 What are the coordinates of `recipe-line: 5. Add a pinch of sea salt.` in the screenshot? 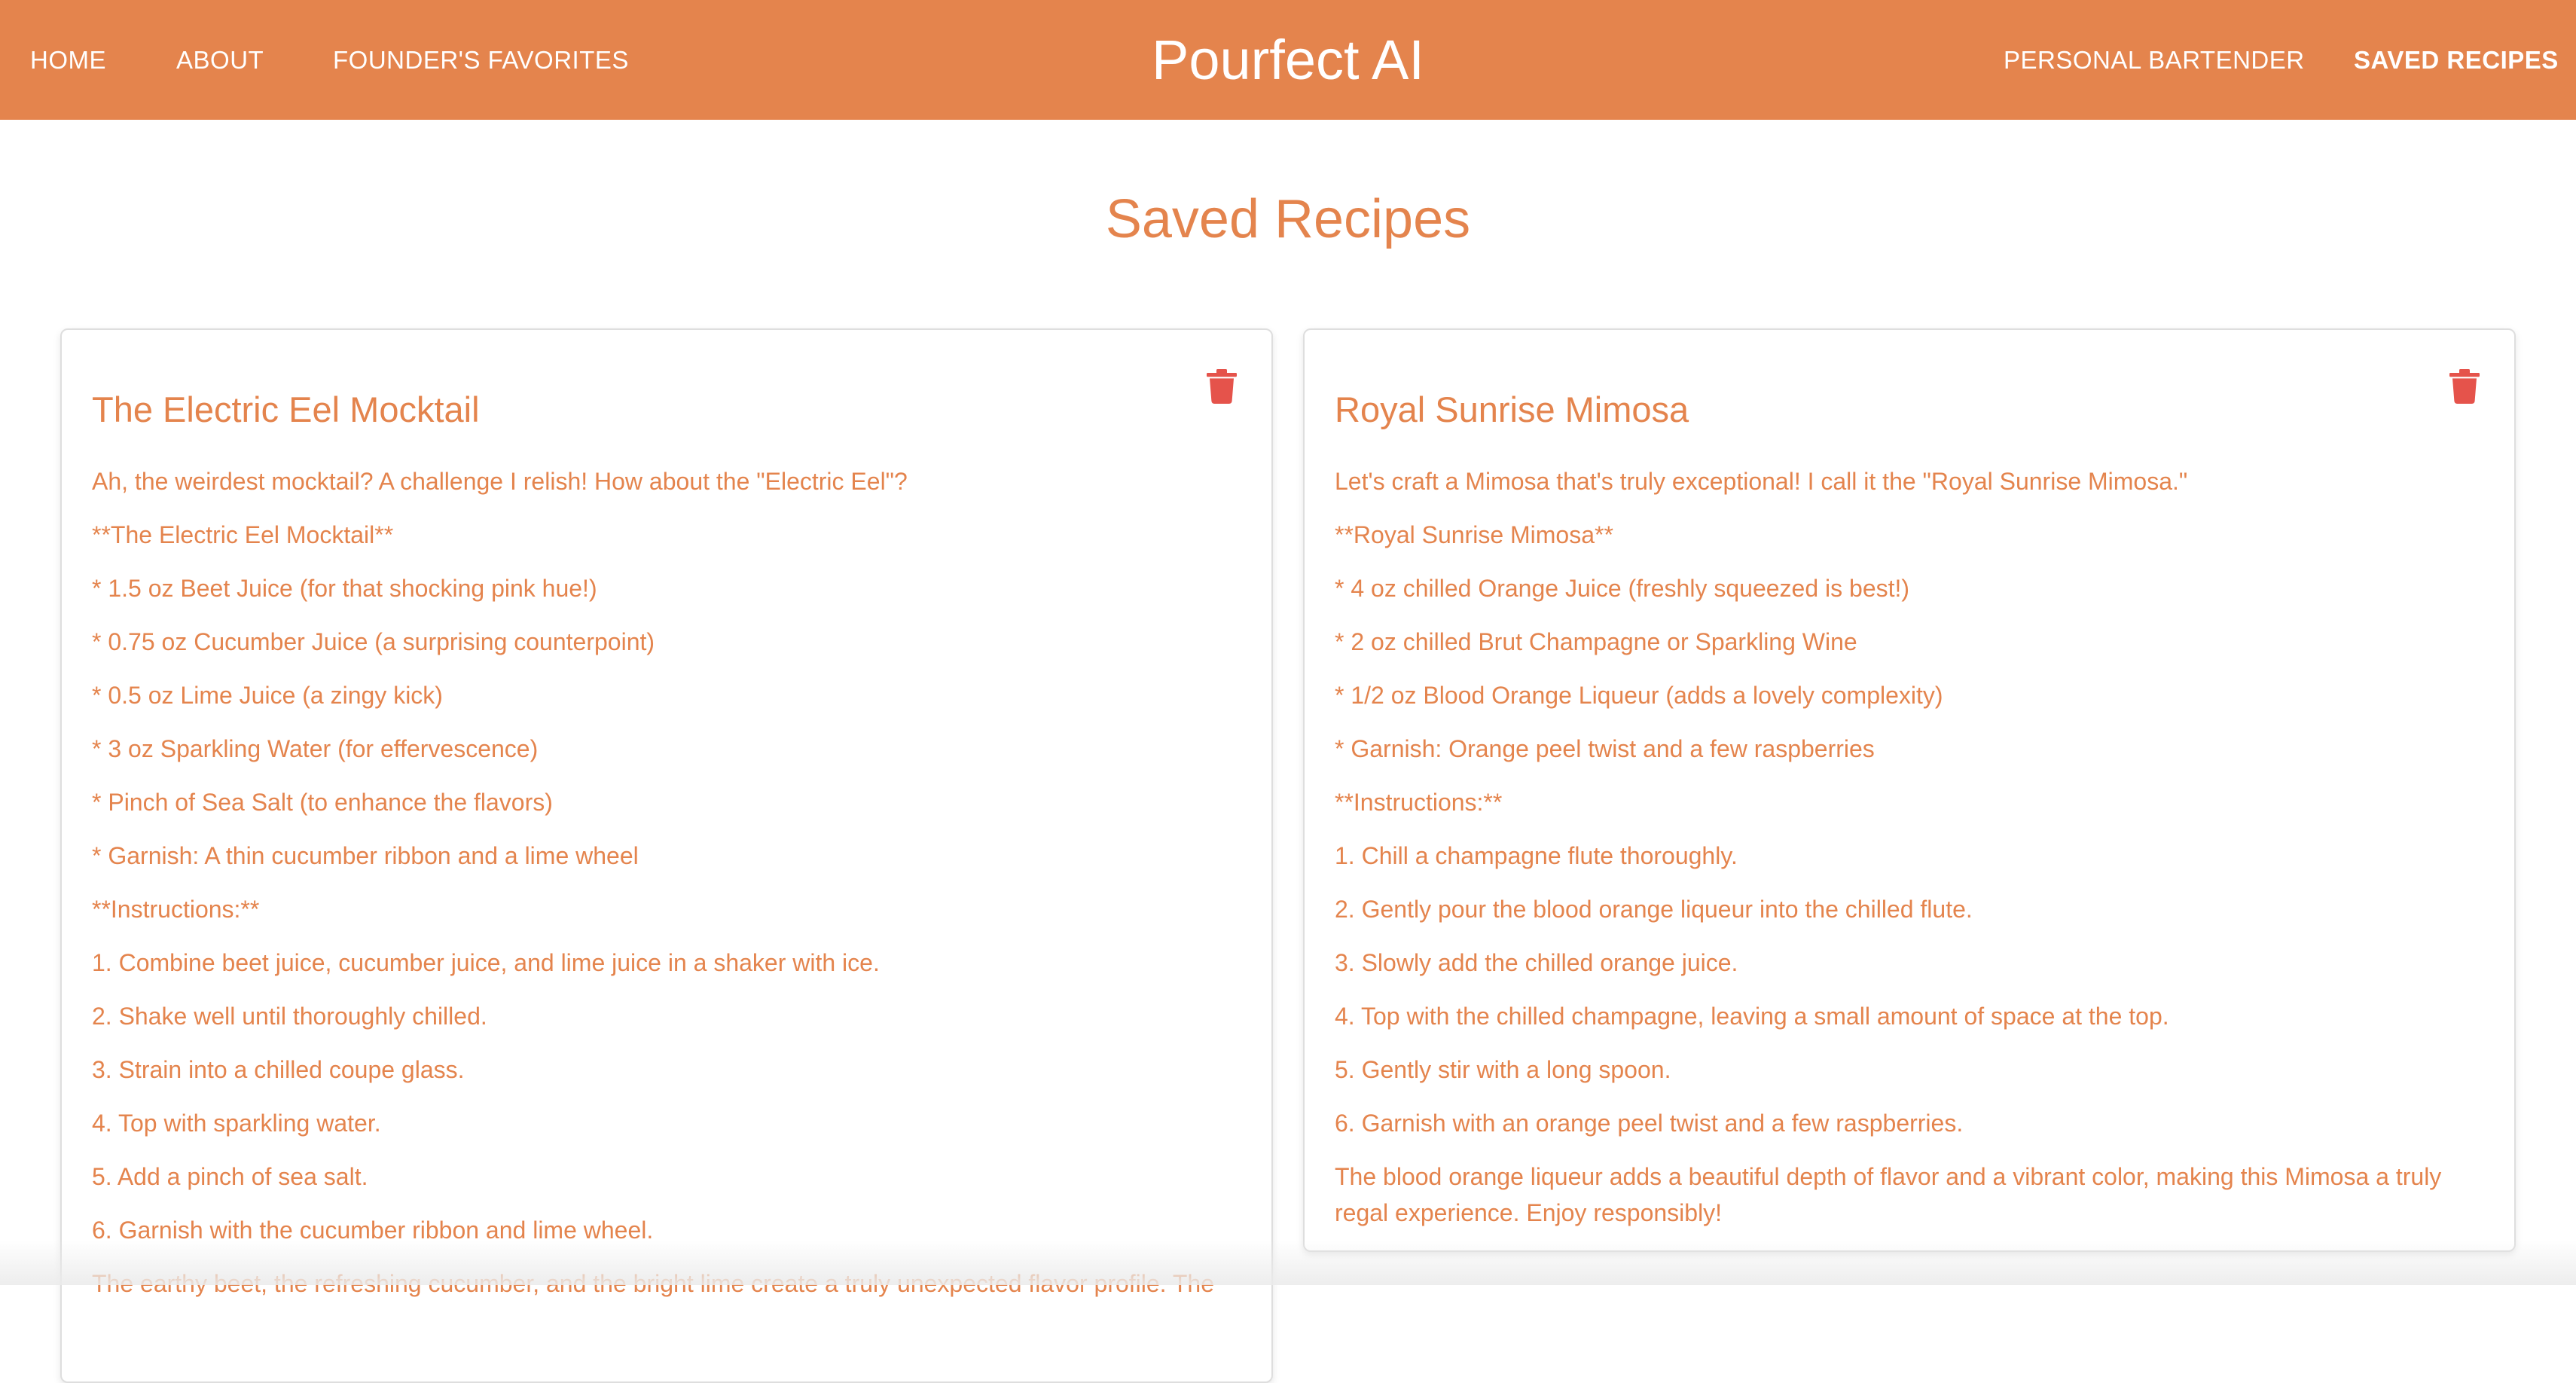 It's located at (667, 1177).